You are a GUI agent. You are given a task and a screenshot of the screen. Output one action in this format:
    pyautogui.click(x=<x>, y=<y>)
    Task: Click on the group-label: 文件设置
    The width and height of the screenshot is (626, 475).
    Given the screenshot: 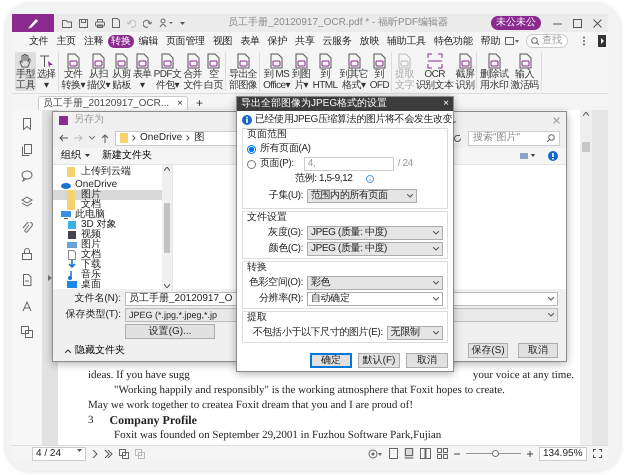 What is the action you would take?
    pyautogui.click(x=267, y=218)
    